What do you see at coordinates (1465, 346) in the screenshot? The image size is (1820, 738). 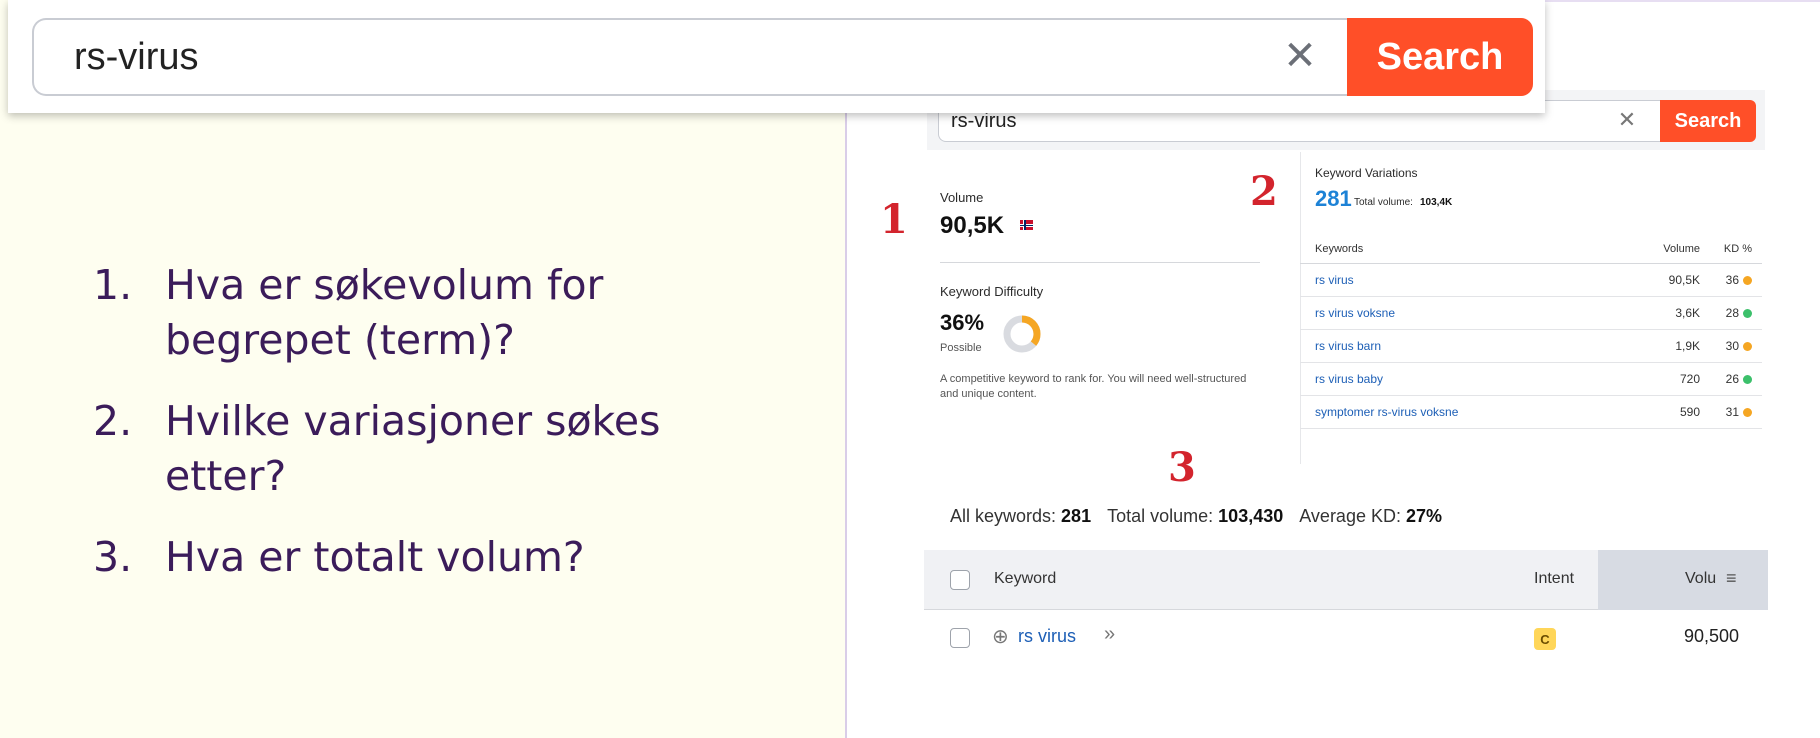 I see `variation-keyword-link: rs virus barn` at bounding box center [1465, 346].